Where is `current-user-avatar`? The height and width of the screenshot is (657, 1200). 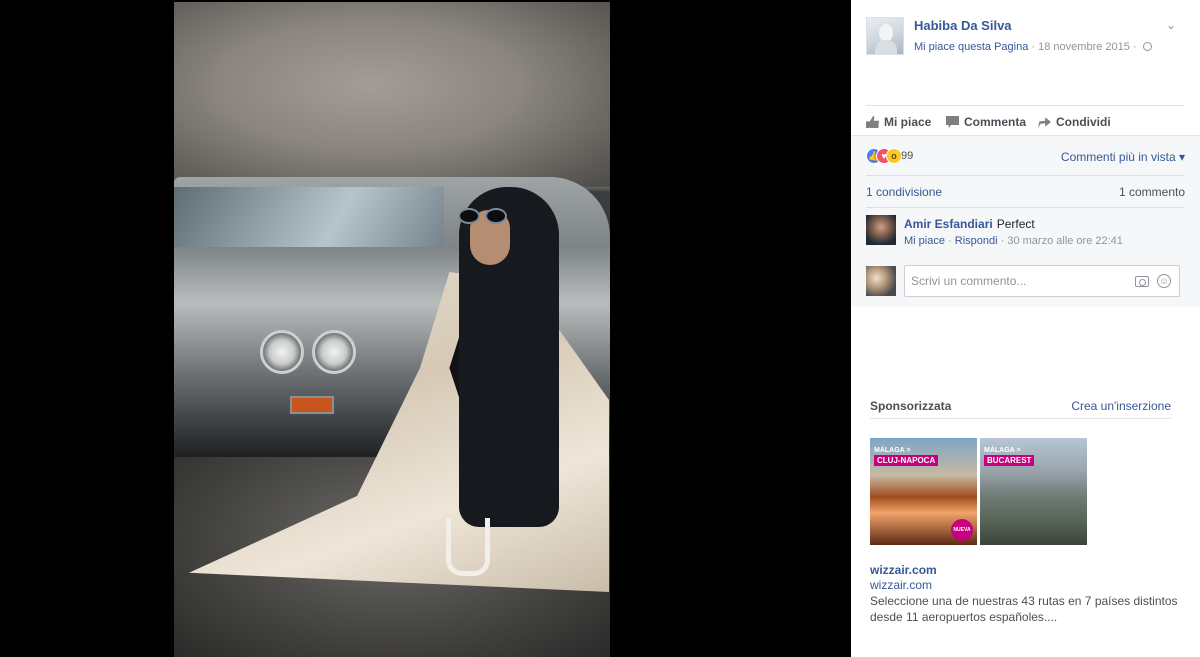
current-user-avatar is located at coordinates (881, 281).